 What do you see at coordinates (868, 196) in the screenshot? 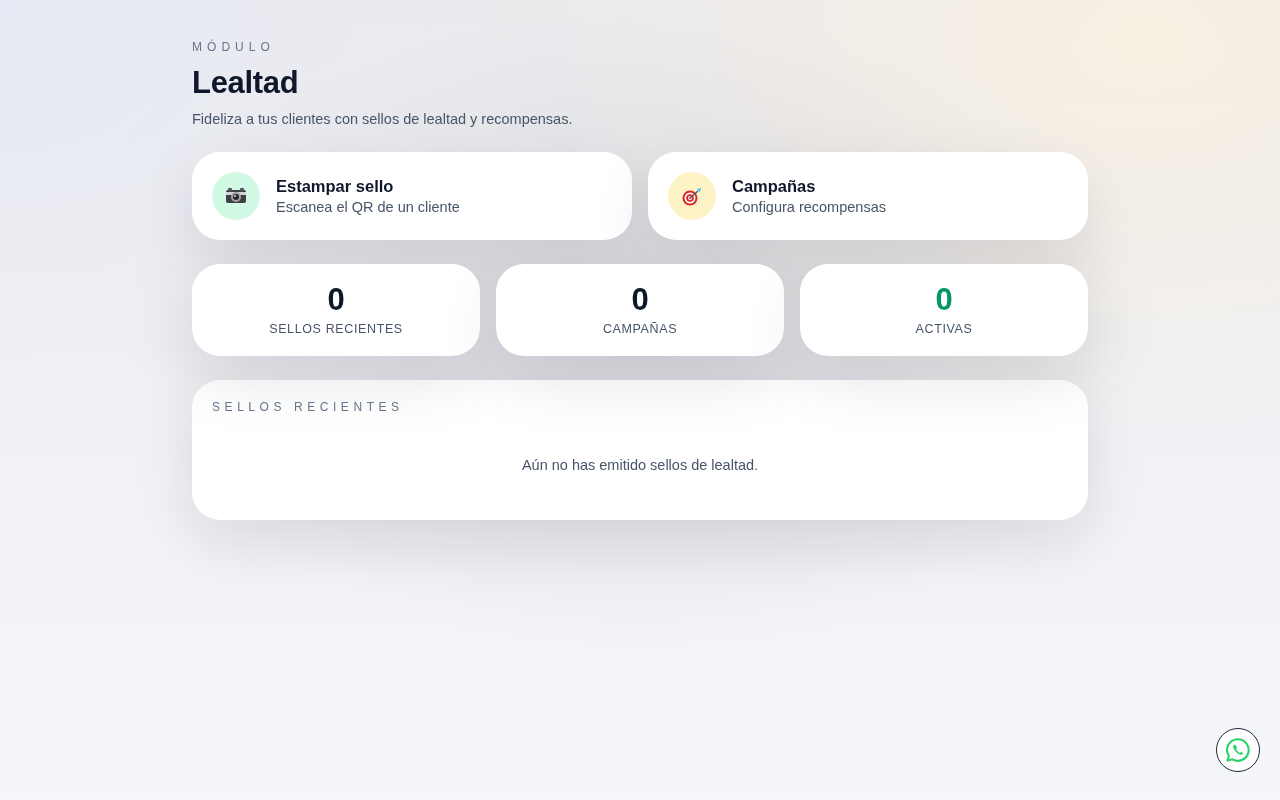
I see `action-card: Campañas Configura recompensas` at bounding box center [868, 196].